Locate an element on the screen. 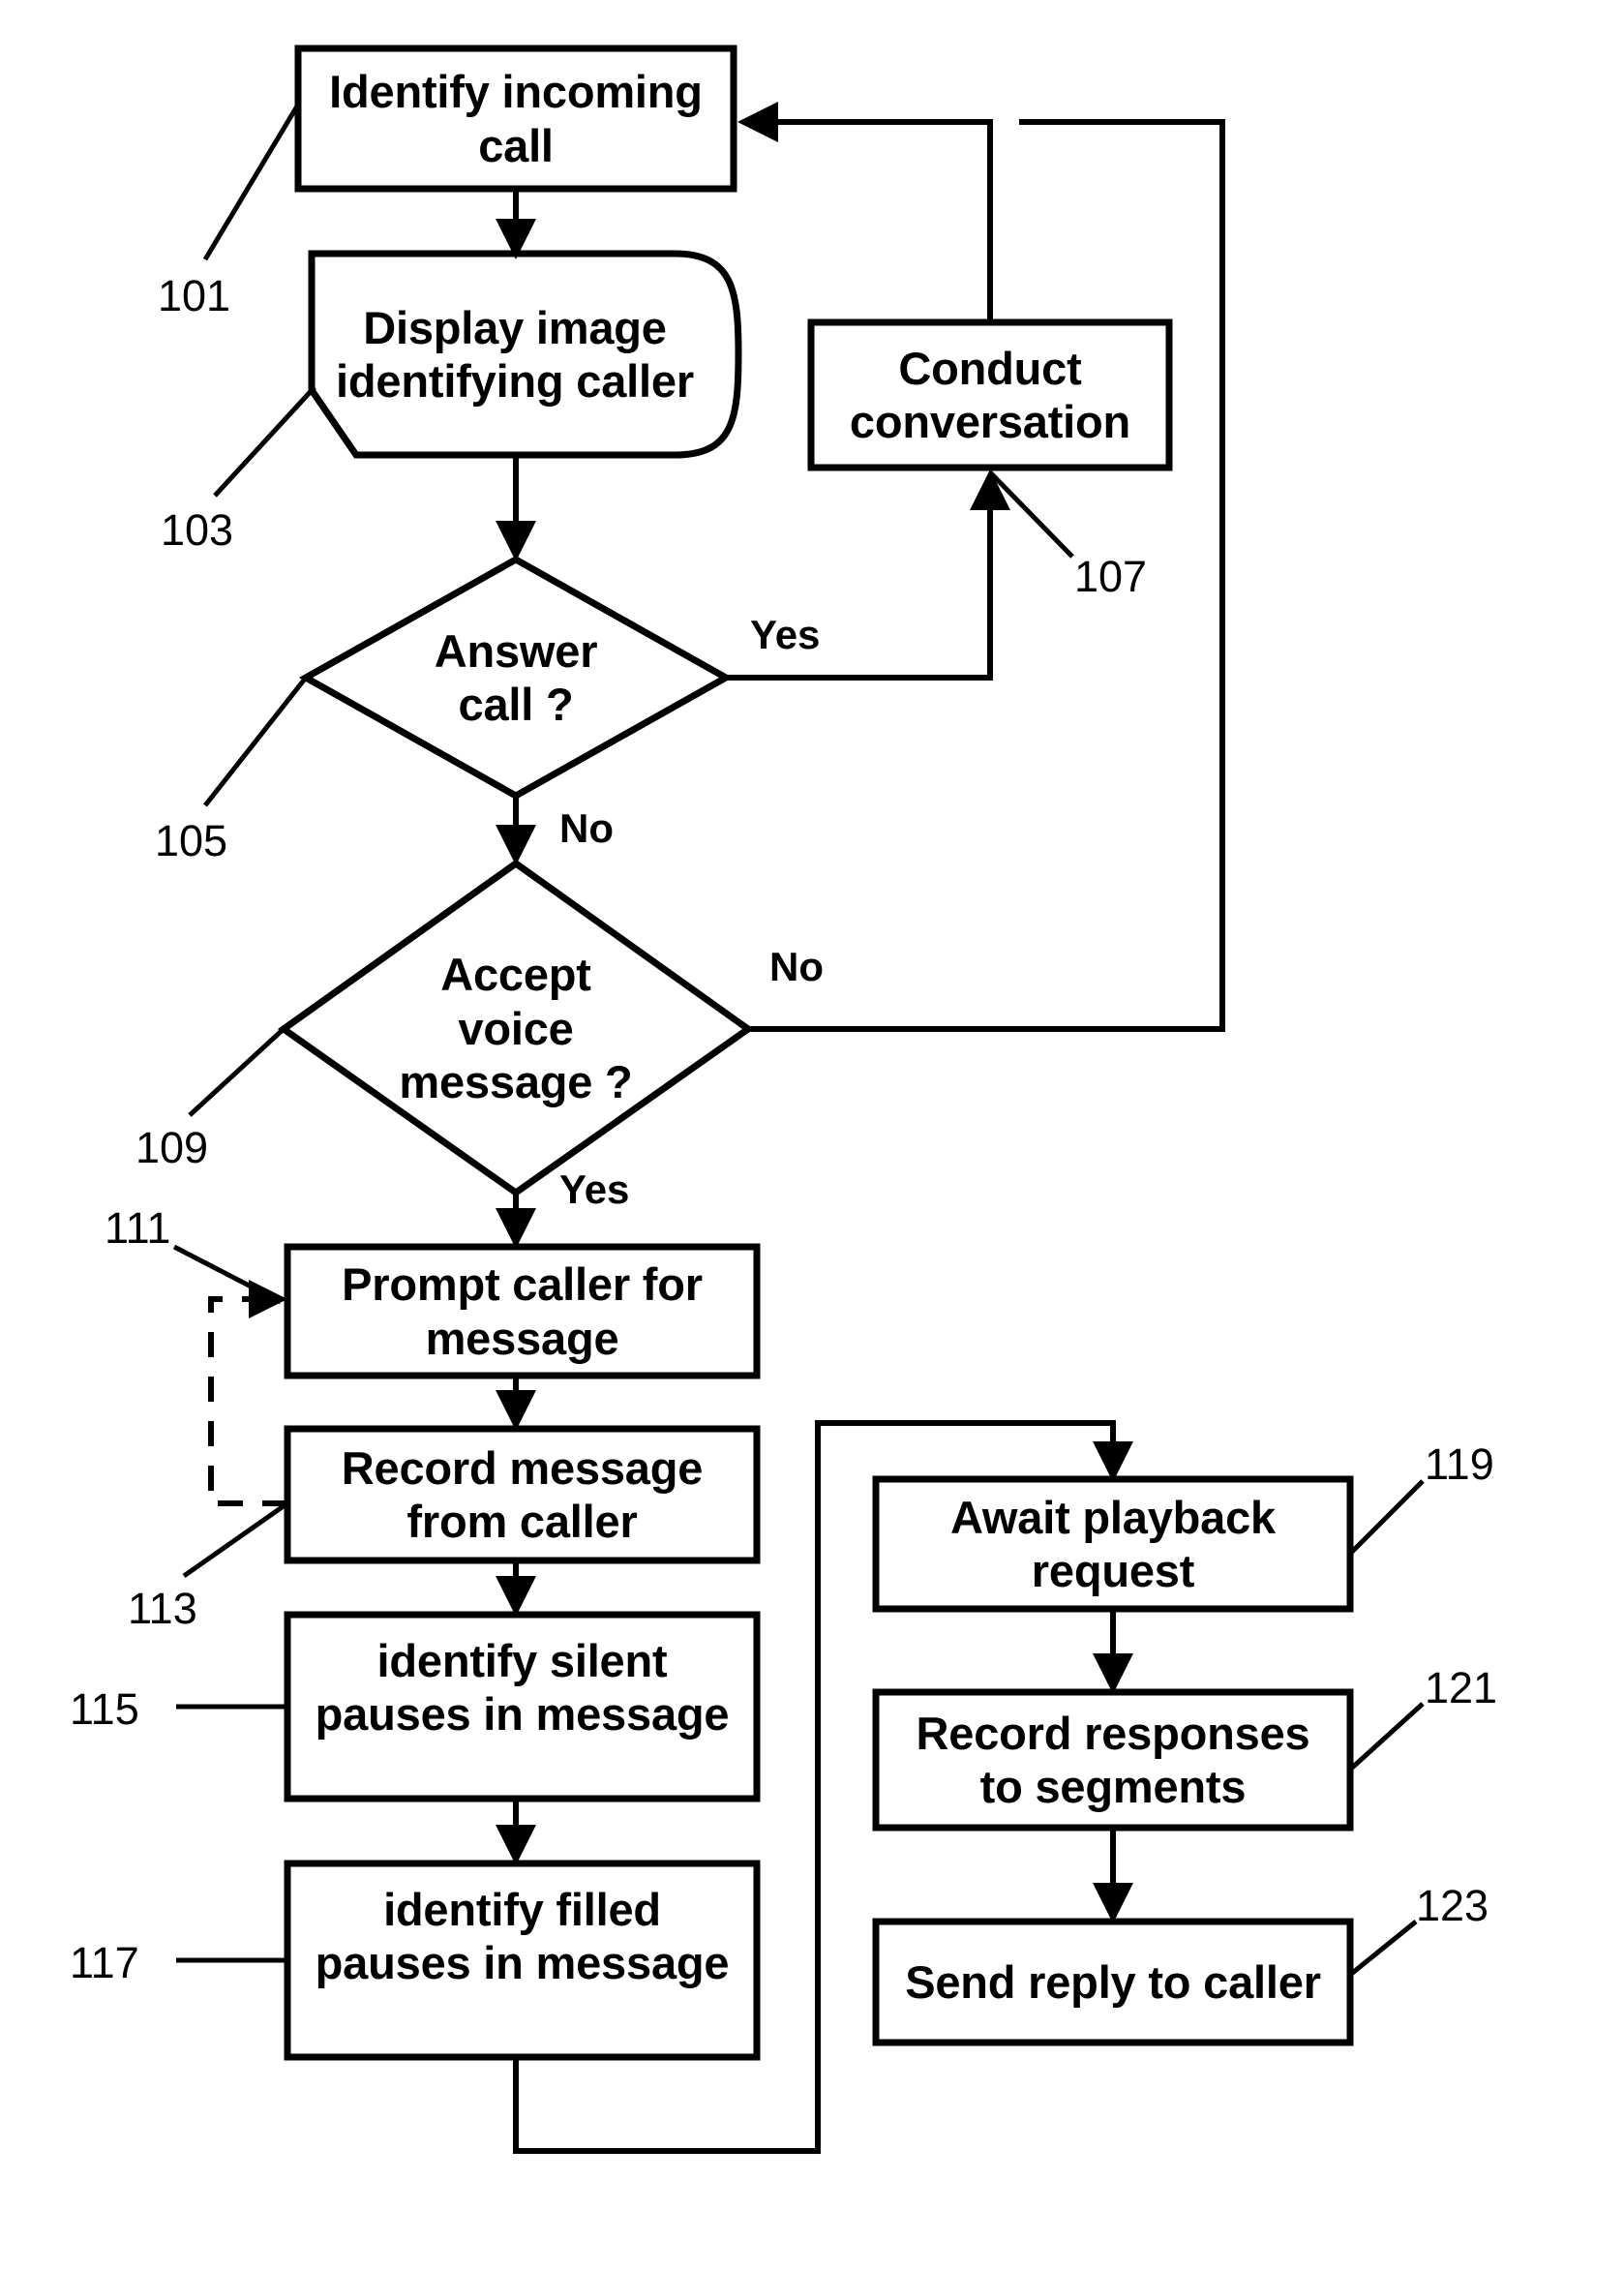  ref-number-101: 101 is located at coordinates (194, 295).